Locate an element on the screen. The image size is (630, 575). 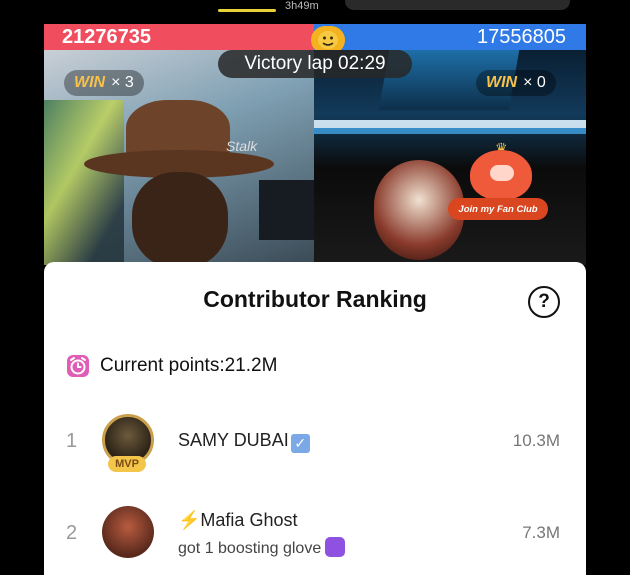
boosting-glove-icon is located at coordinates (335, 547).